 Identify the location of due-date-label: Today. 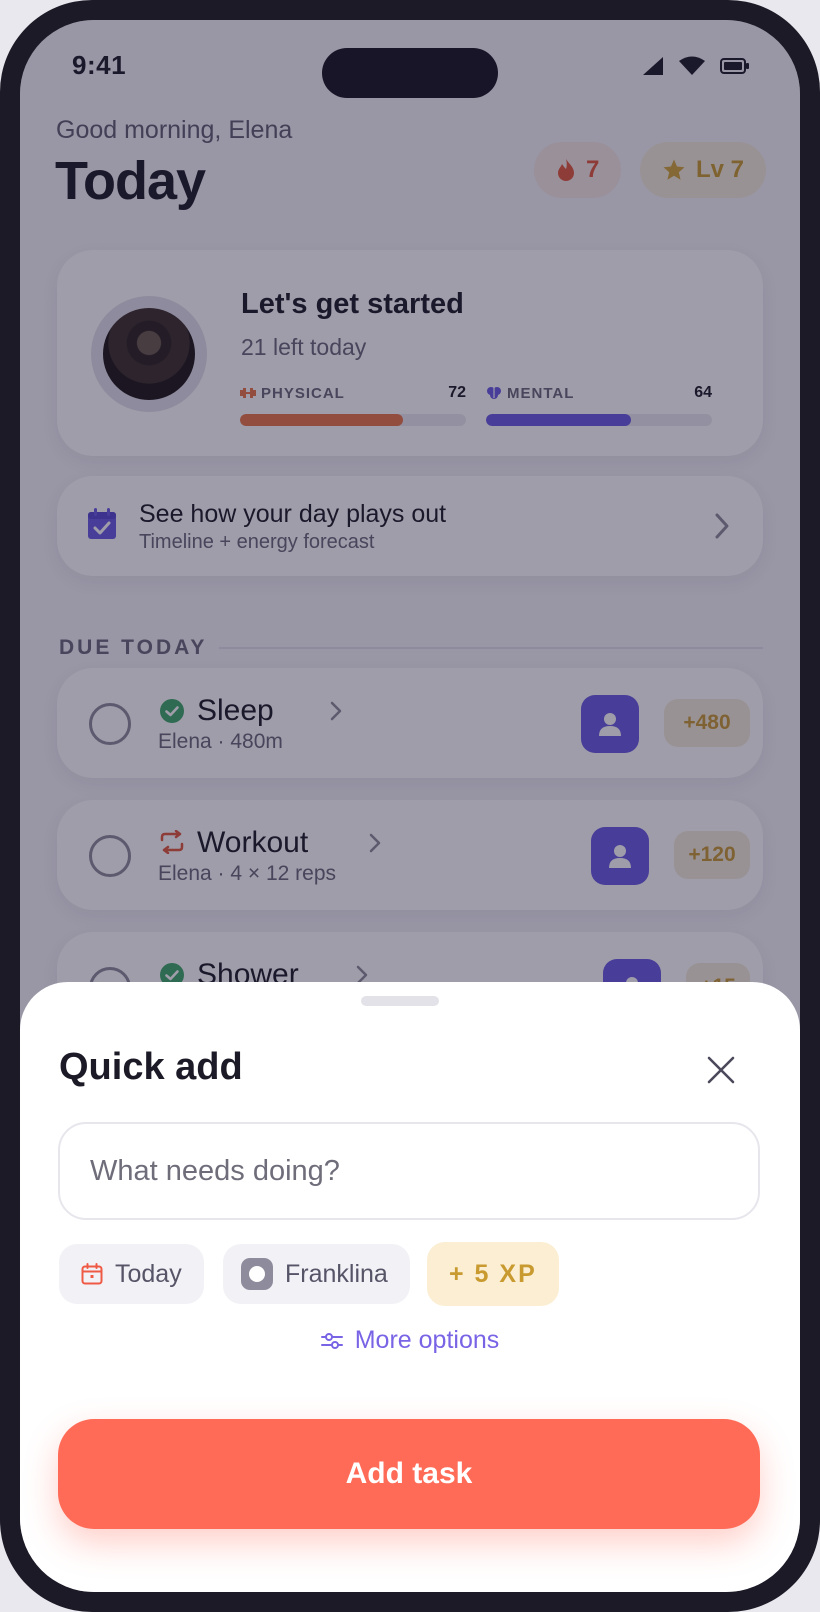
(148, 1273).